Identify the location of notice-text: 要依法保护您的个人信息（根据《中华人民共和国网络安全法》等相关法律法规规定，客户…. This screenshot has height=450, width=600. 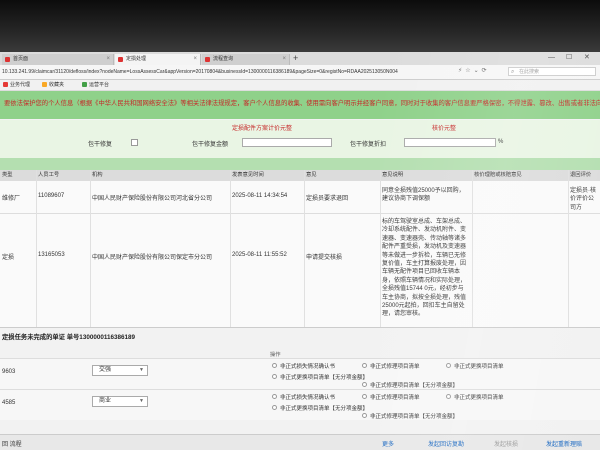
(302, 103).